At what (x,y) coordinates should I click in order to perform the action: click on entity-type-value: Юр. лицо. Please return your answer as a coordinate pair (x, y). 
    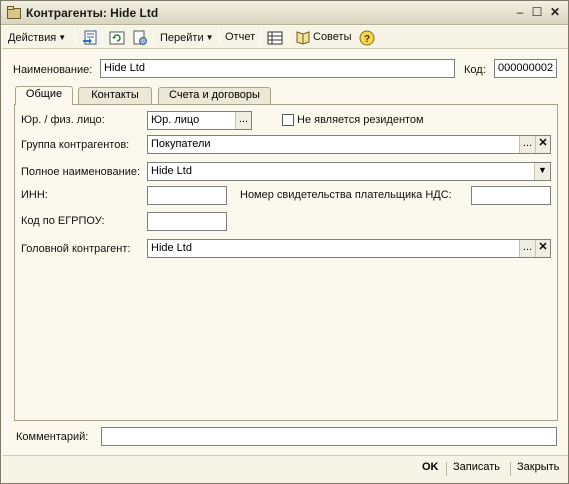
    Looking at the image, I should click on (175, 120).